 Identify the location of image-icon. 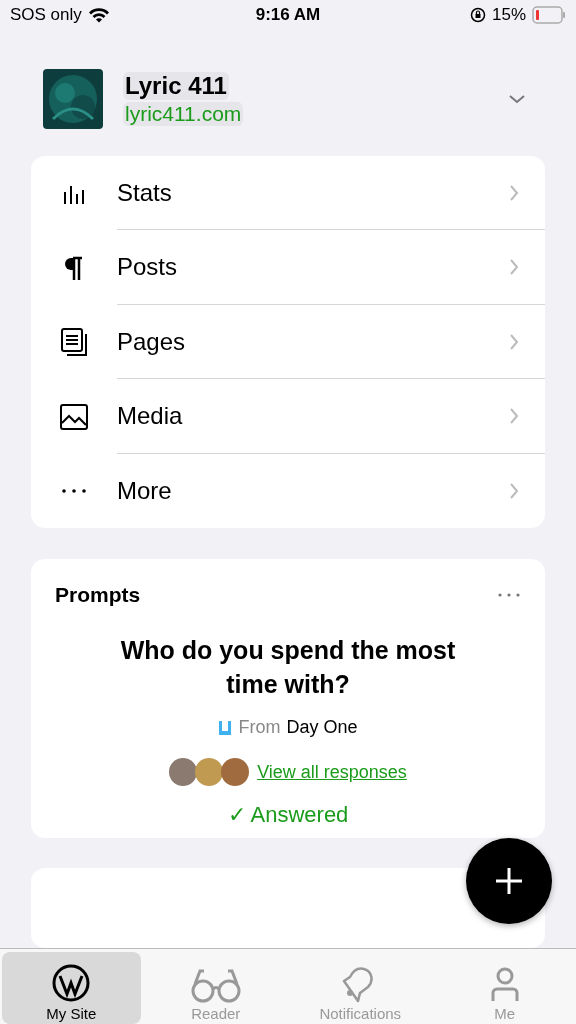
(74, 416).